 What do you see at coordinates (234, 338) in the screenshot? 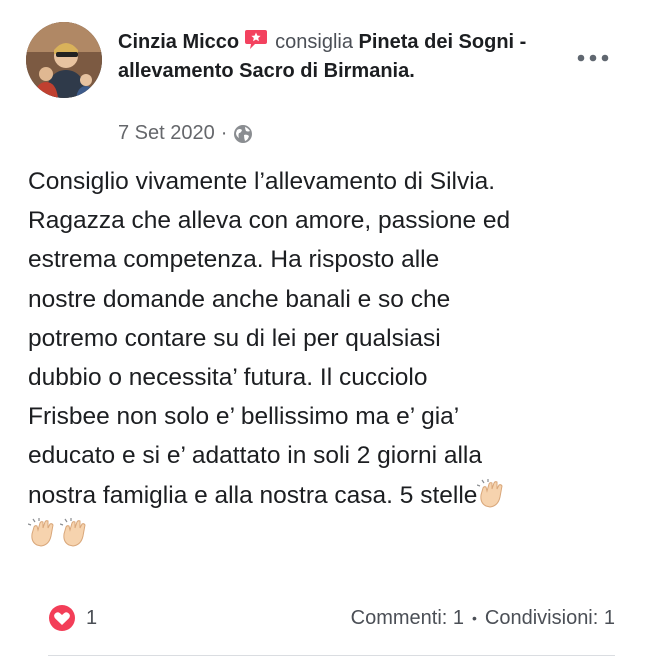
I see `post-body-line: potremo contare su di lei per qualsiasi` at bounding box center [234, 338].